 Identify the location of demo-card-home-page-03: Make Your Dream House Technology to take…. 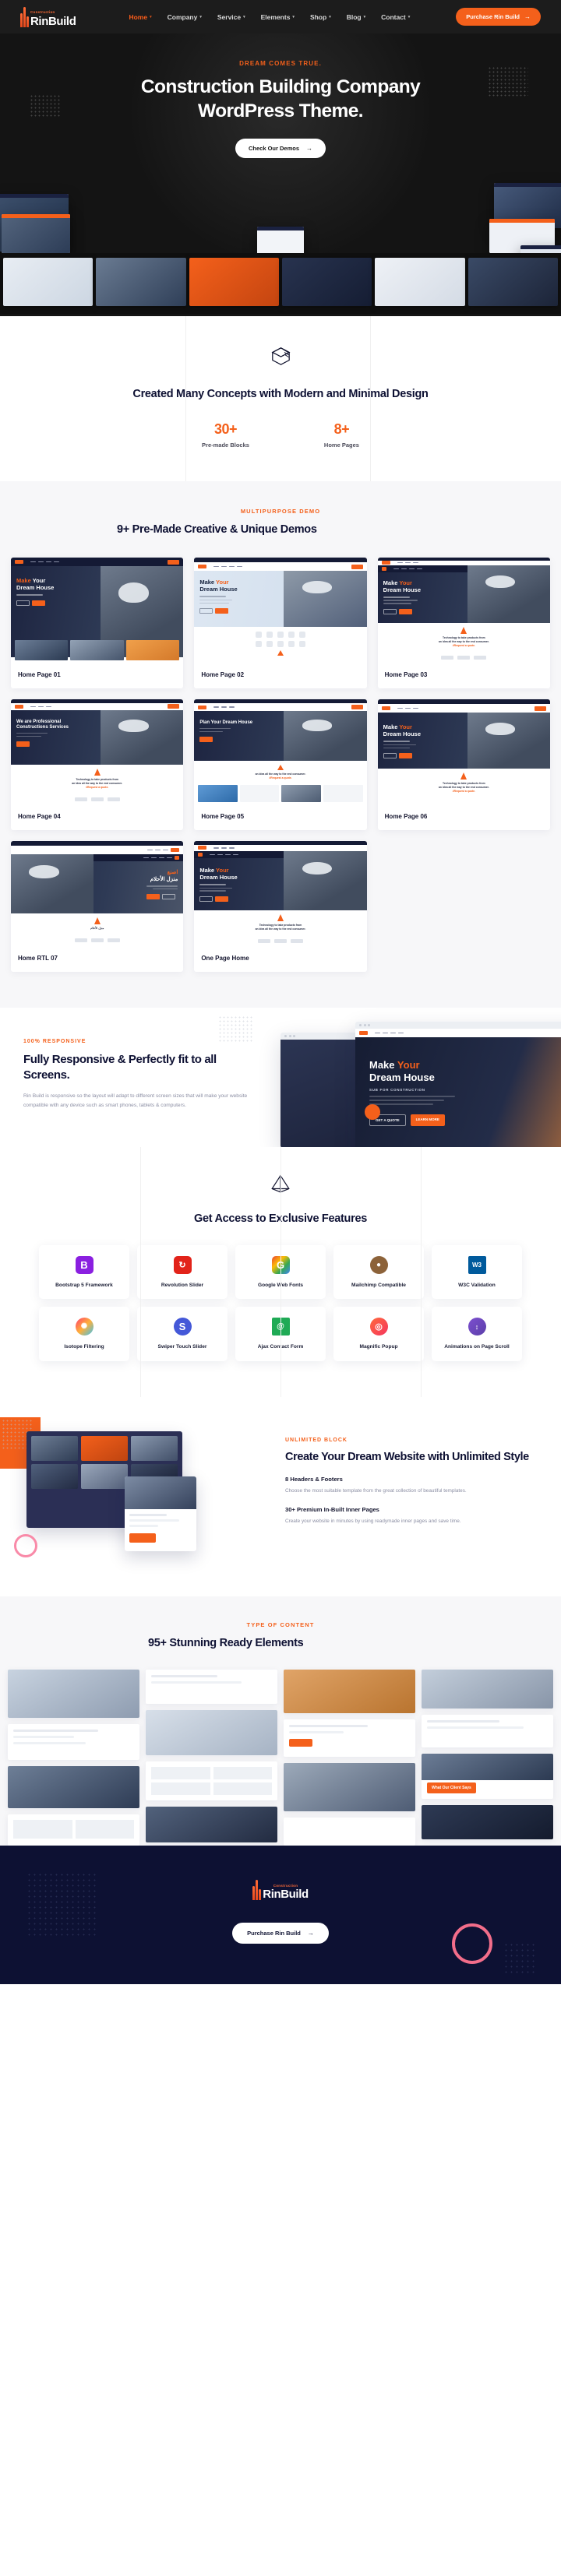
(463, 623).